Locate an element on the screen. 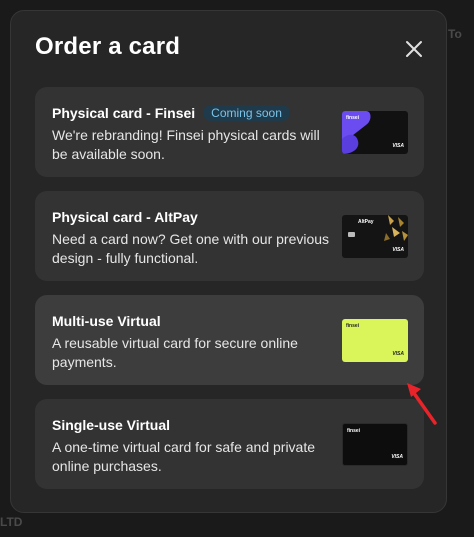  close-icon is located at coordinates (414, 49).